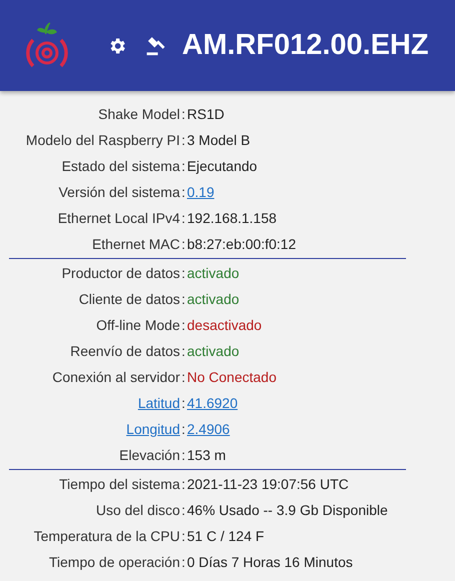  I want to click on field-label: Off-line Mode, so click(138, 324).